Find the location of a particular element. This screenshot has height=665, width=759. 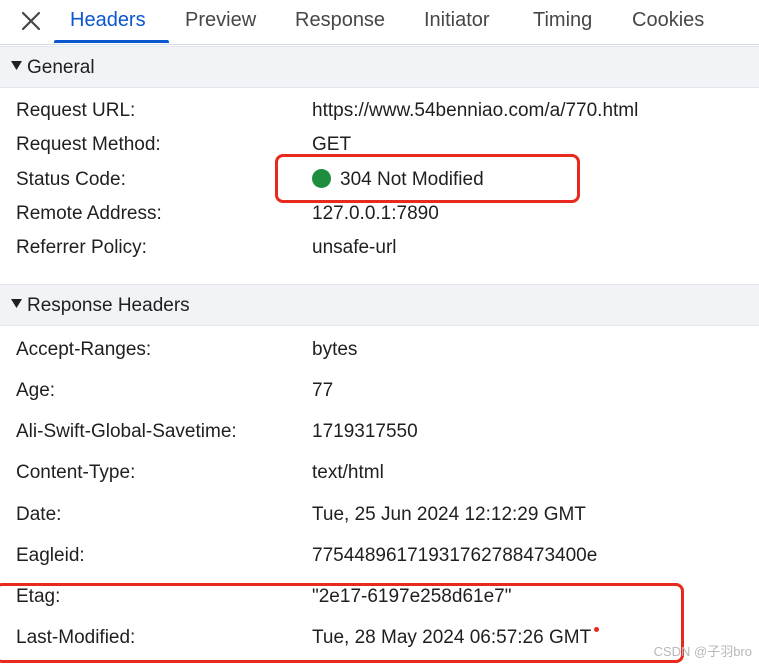

header-value: 77 is located at coordinates (323, 390).